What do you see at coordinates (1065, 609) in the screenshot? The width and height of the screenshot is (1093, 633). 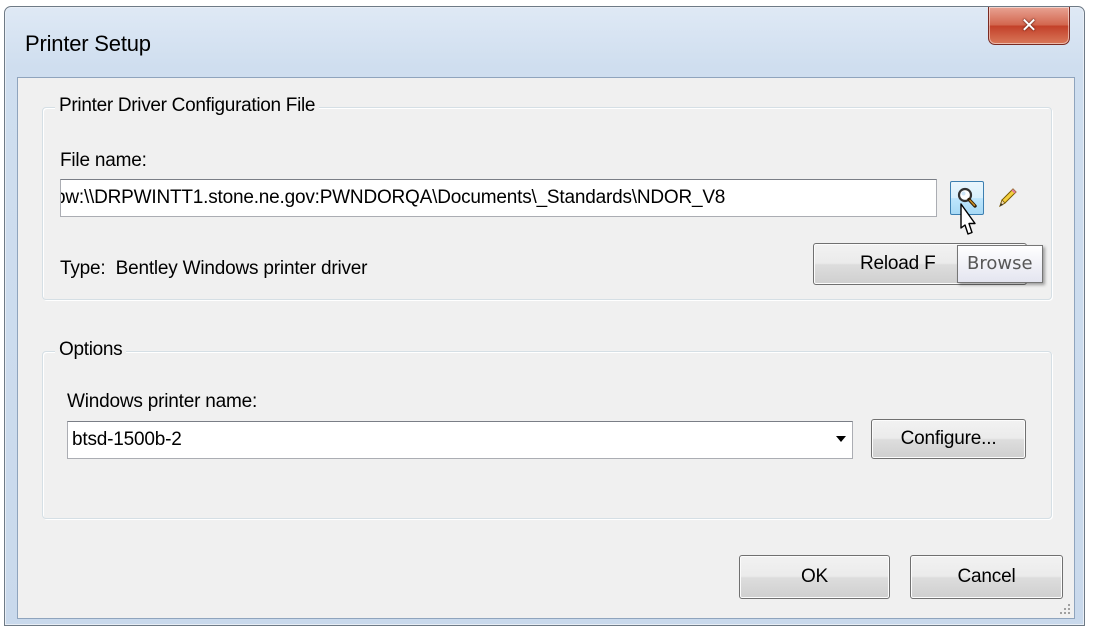 I see `resize-grip-icon` at bounding box center [1065, 609].